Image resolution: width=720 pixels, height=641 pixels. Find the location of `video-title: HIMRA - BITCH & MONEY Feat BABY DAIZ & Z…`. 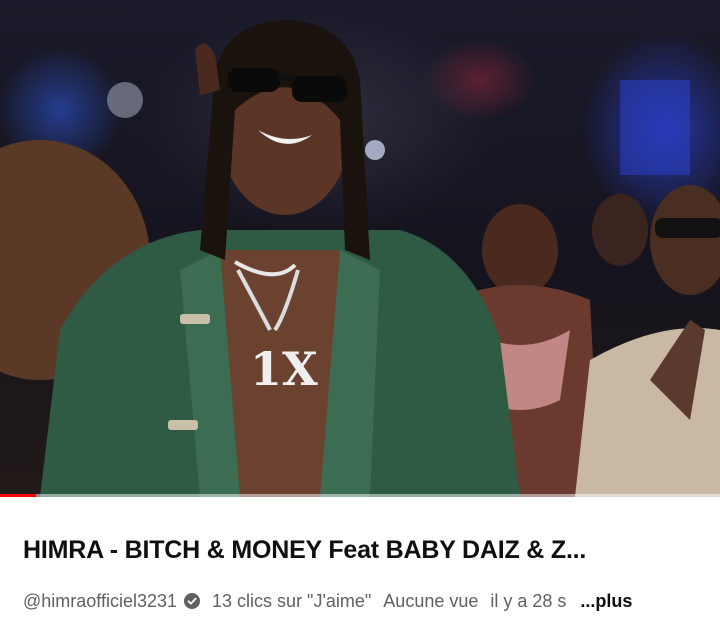

video-title: HIMRA - BITCH & MONEY Feat BABY DAIZ & Z… is located at coordinates (363, 550).